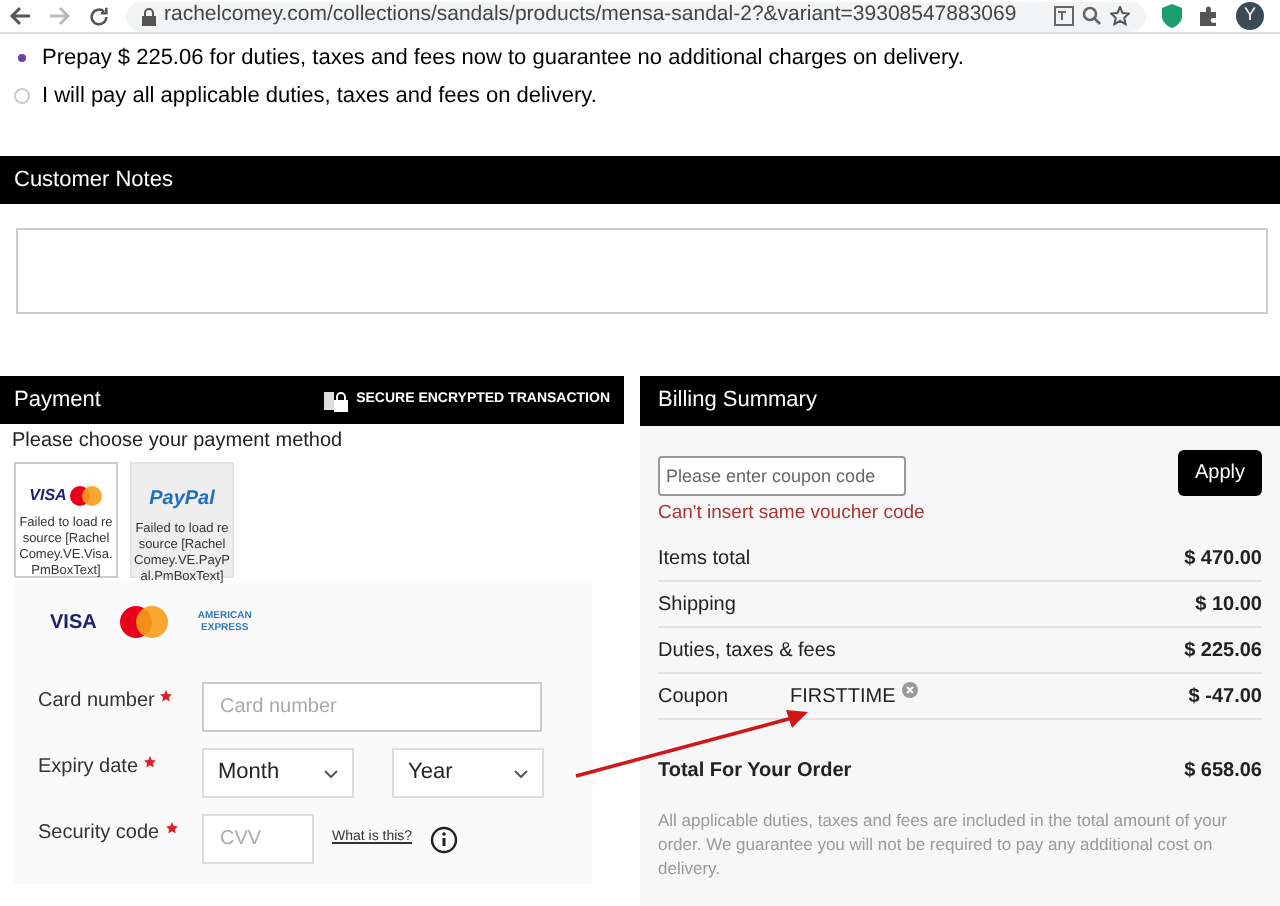 The width and height of the screenshot is (1280, 906). Describe the element at coordinates (698, 605) in the screenshot. I see `summary-label: Shipping` at that location.